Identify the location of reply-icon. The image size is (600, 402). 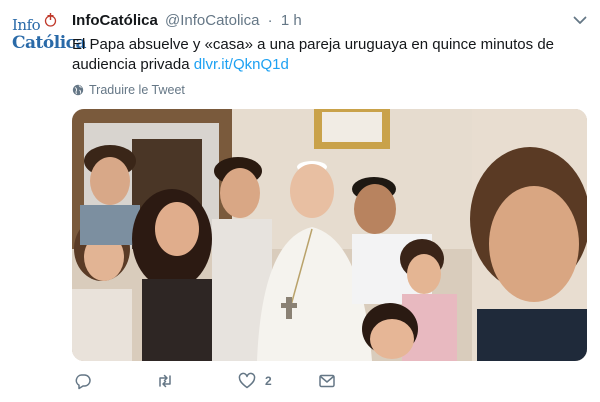
(83, 382).